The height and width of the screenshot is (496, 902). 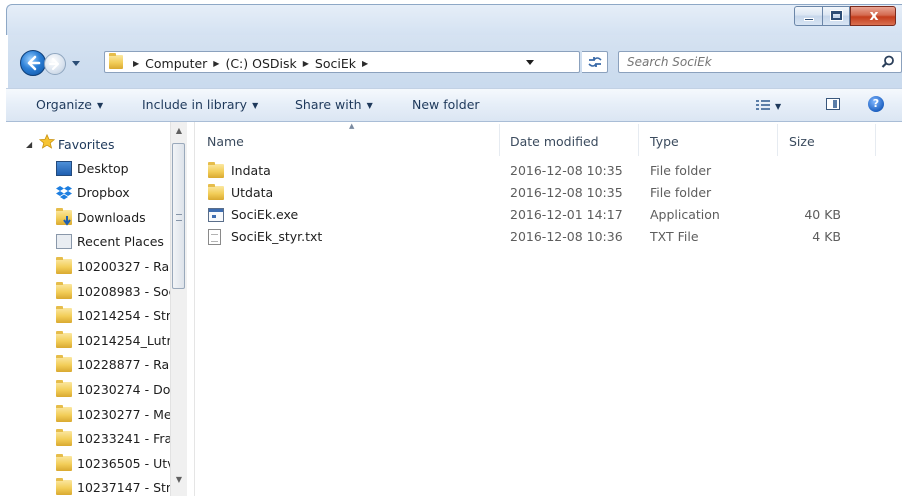 What do you see at coordinates (200, 104) in the screenshot?
I see `include-in-library-button: Include in library ▼` at bounding box center [200, 104].